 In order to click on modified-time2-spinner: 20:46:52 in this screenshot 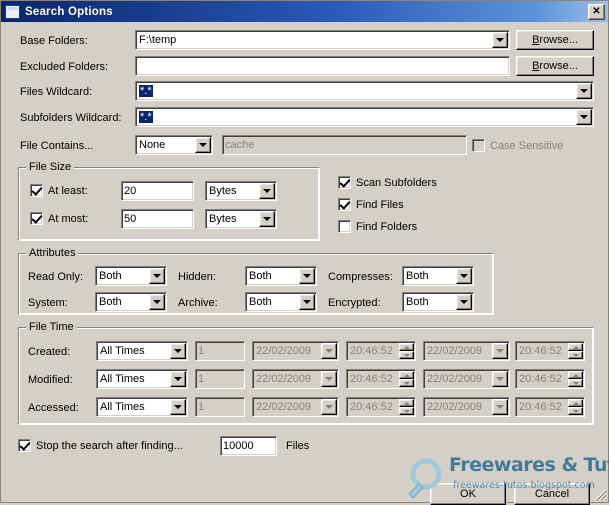, I will do `click(550, 379)`.